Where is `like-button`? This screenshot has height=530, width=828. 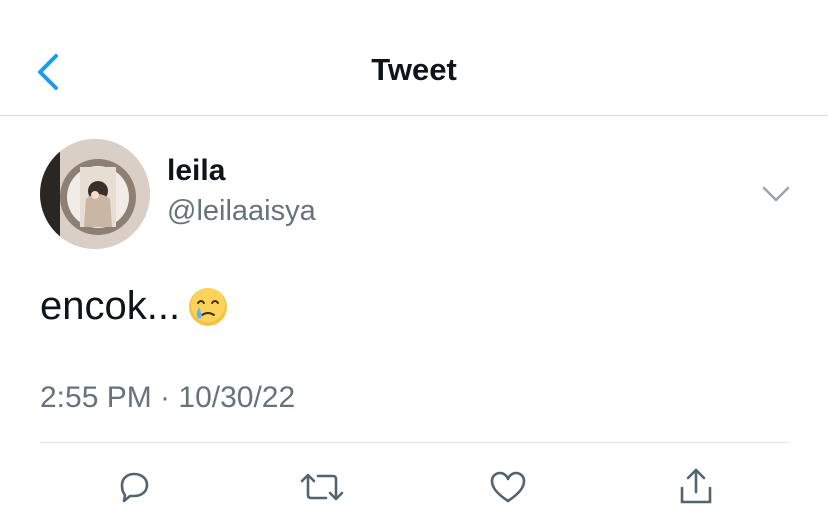 like-button is located at coordinates (508, 487).